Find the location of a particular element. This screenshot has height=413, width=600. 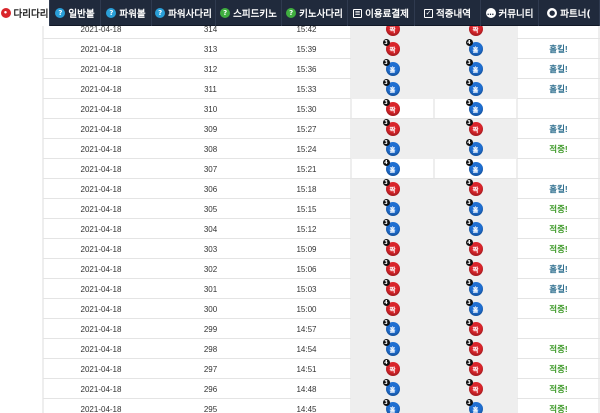

time-cell: 14:51 is located at coordinates (306, 369).